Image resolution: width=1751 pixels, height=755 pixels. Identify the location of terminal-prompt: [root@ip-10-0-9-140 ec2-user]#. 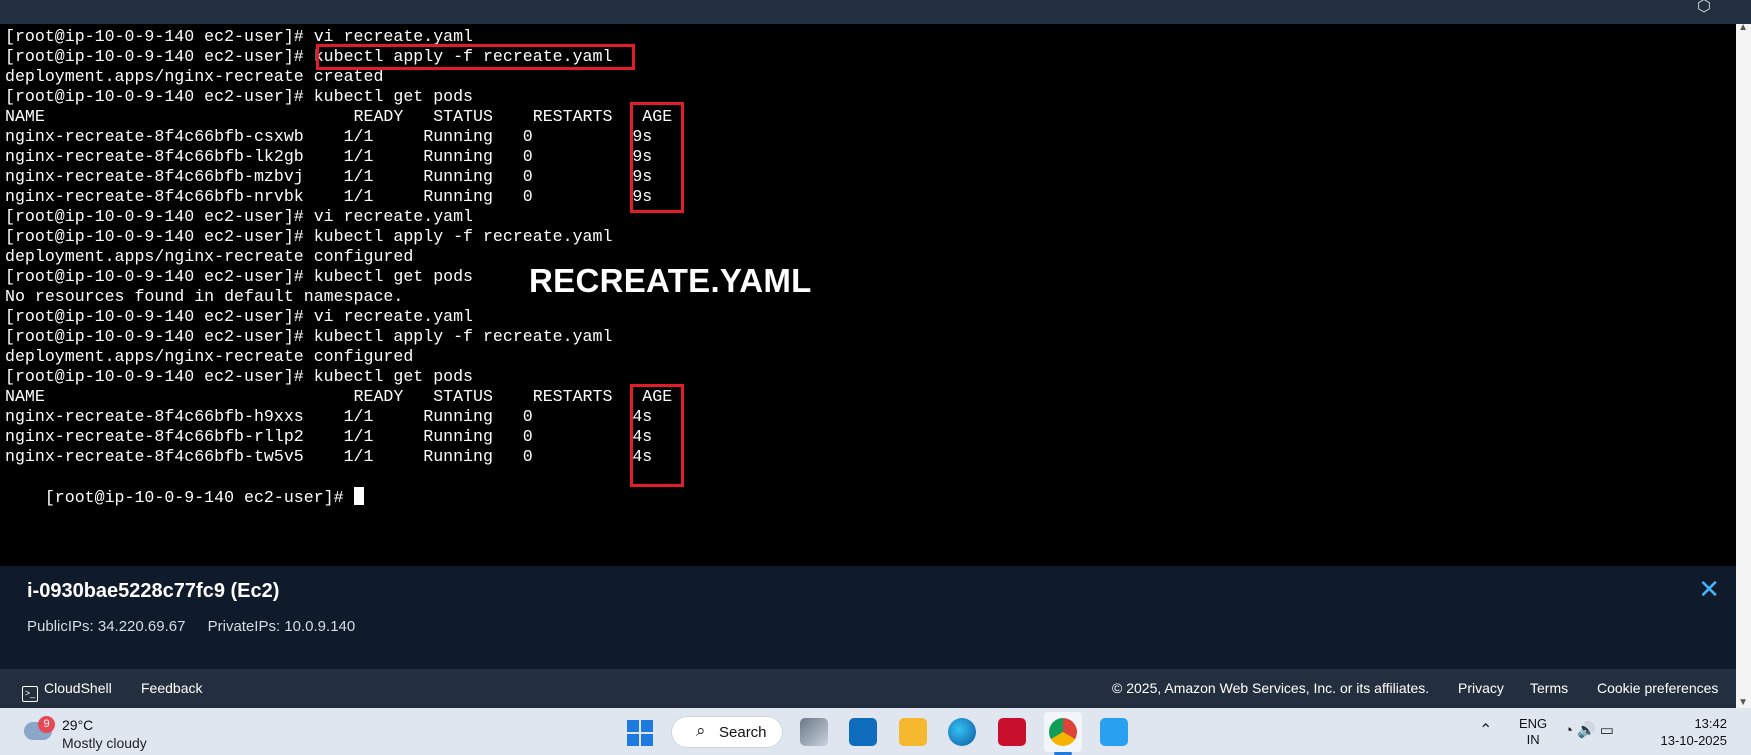
(199, 497).